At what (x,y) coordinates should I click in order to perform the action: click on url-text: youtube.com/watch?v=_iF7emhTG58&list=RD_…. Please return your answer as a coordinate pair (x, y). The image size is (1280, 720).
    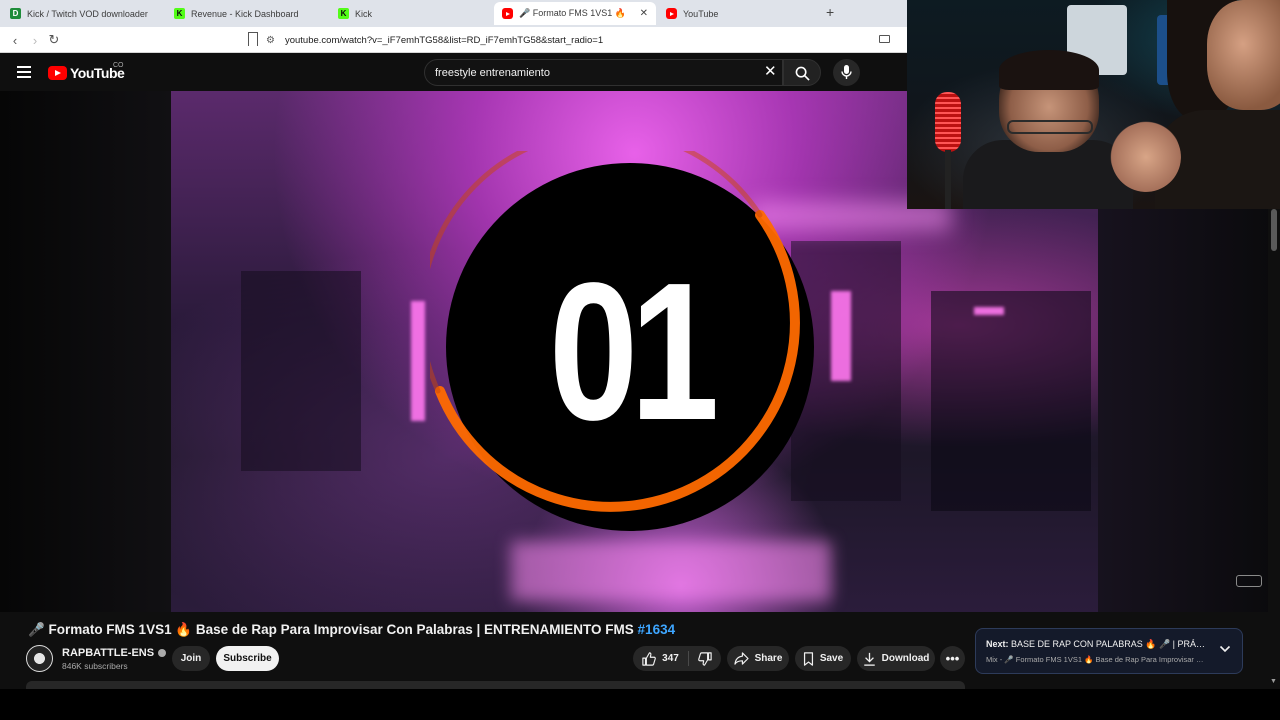
    Looking at the image, I should click on (444, 40).